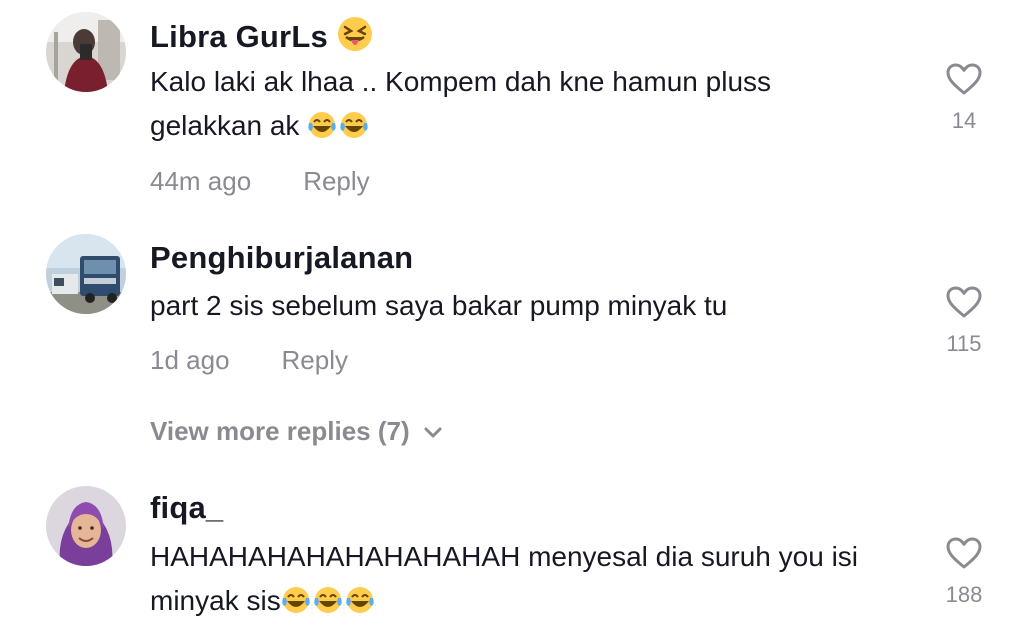 The image size is (1034, 638). I want to click on comment-timestamp: 1d ago, so click(190, 360).